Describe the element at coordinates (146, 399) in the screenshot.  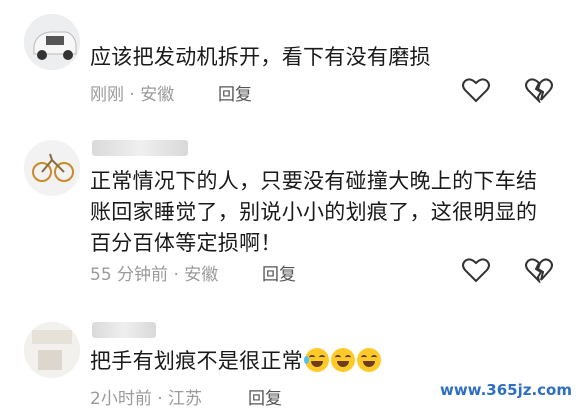
I see `comment-meta: 2小时前 · 江苏` at that location.